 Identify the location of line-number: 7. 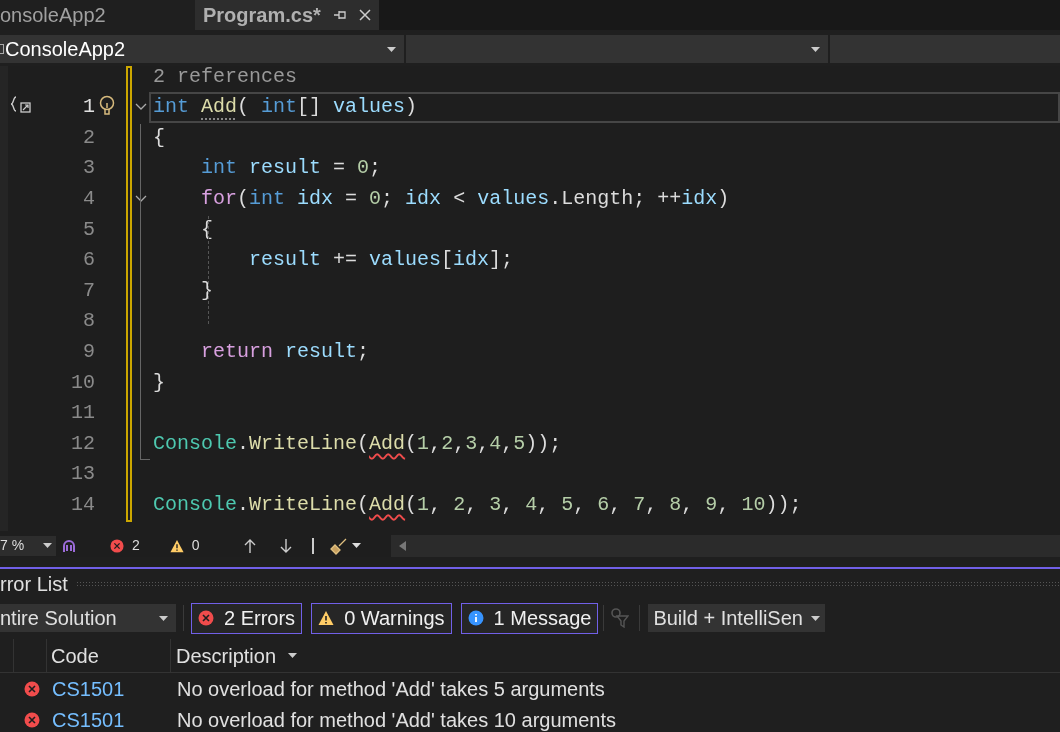
(89, 290).